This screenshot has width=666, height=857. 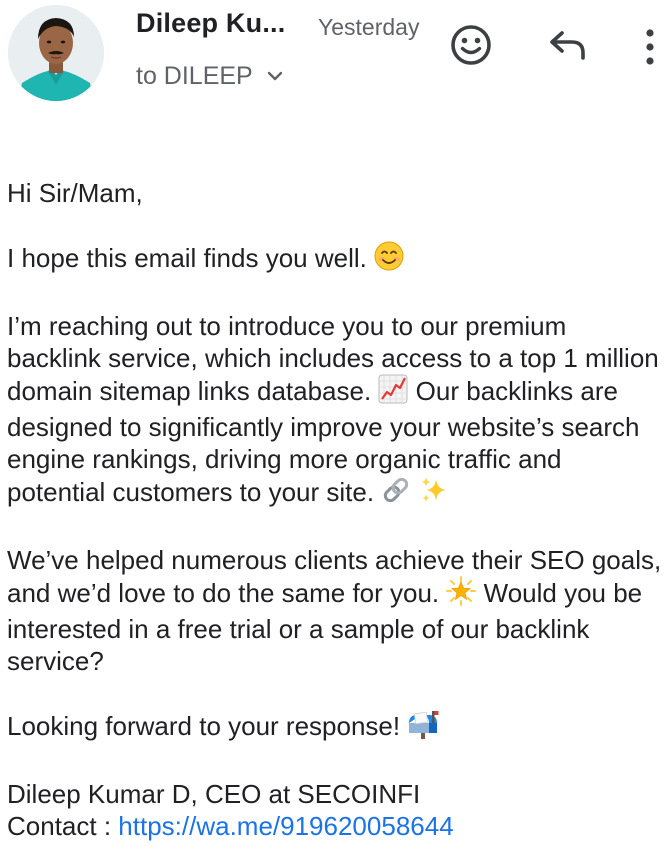 What do you see at coordinates (275, 76) in the screenshot?
I see `chevron-down-icon` at bounding box center [275, 76].